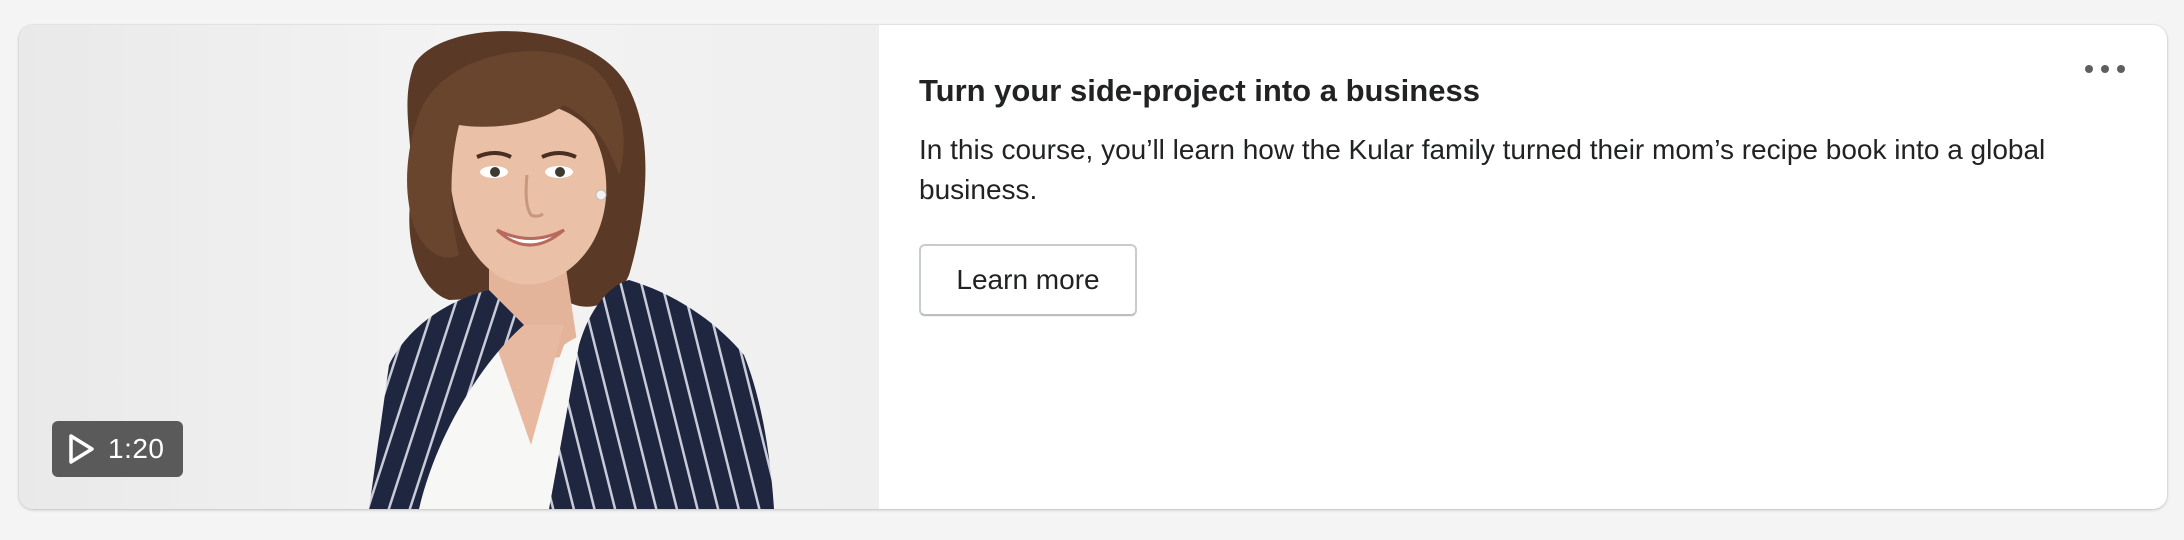  What do you see at coordinates (136, 448) in the screenshot?
I see `video-duration: 1:20` at bounding box center [136, 448].